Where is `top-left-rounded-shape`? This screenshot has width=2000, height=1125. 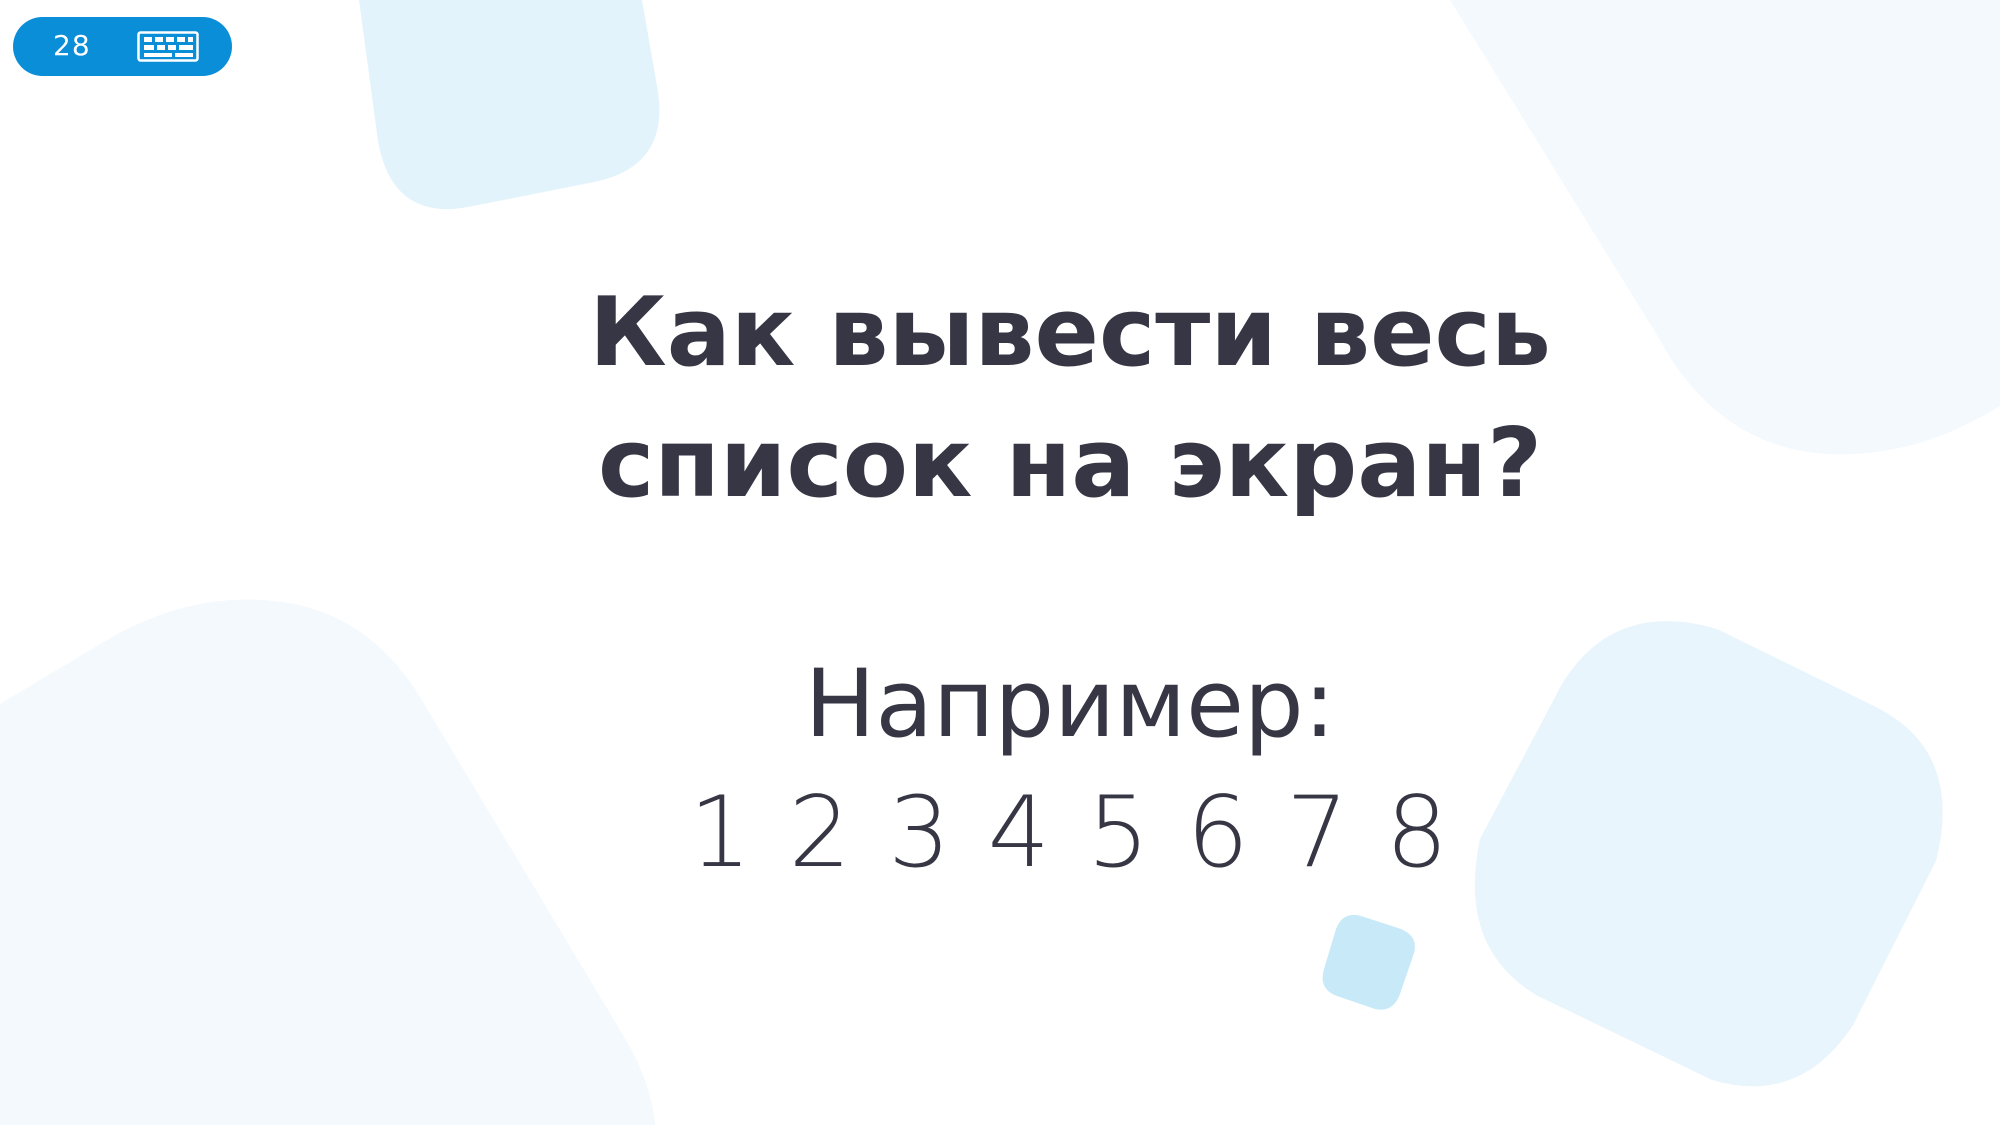 top-left-rounded-shape is located at coordinates (509, 105).